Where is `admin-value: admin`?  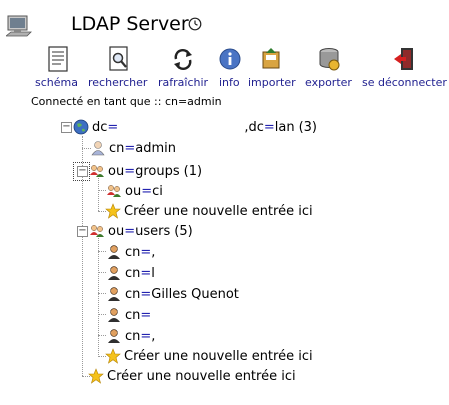 admin-value: admin is located at coordinates (156, 148).